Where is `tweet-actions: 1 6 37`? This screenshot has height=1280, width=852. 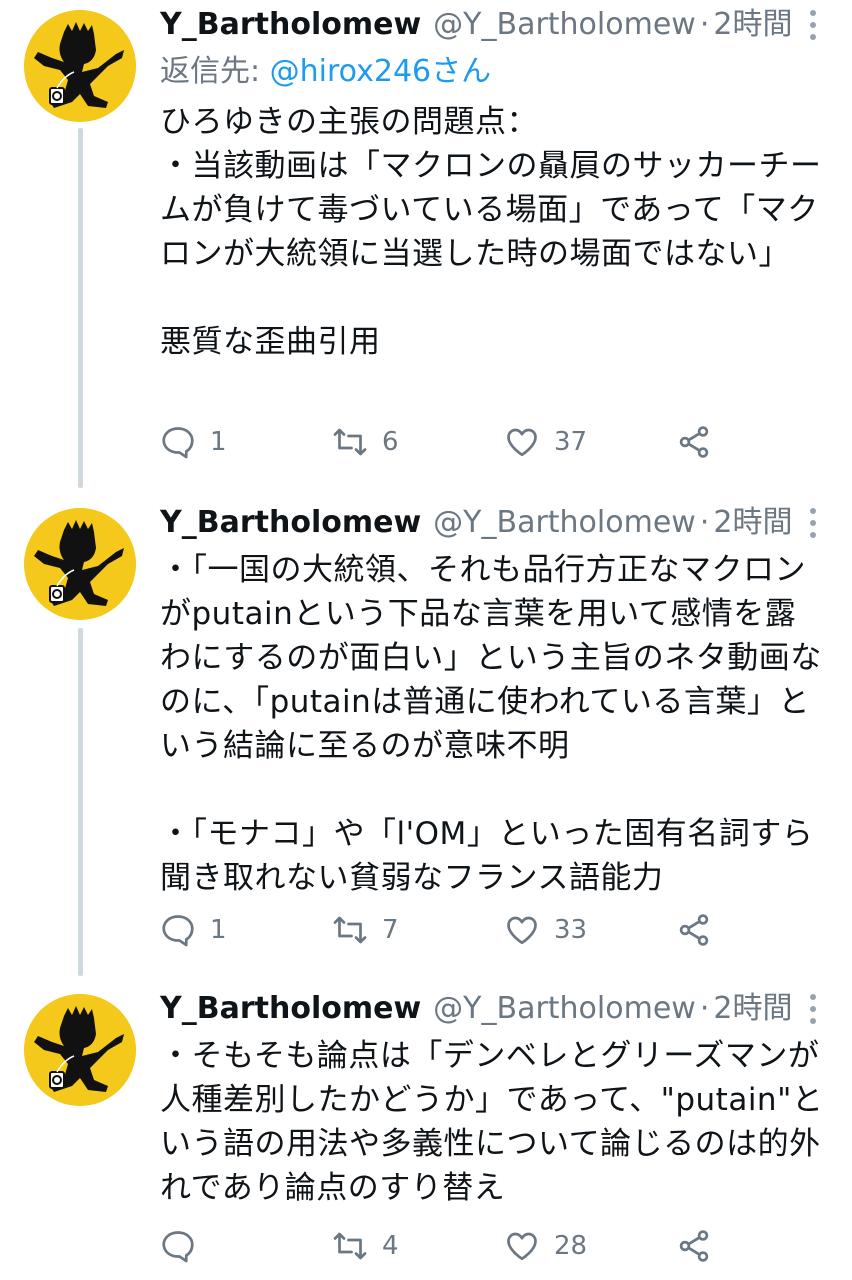
tweet-actions: 1 6 37 is located at coordinates (440, 442).